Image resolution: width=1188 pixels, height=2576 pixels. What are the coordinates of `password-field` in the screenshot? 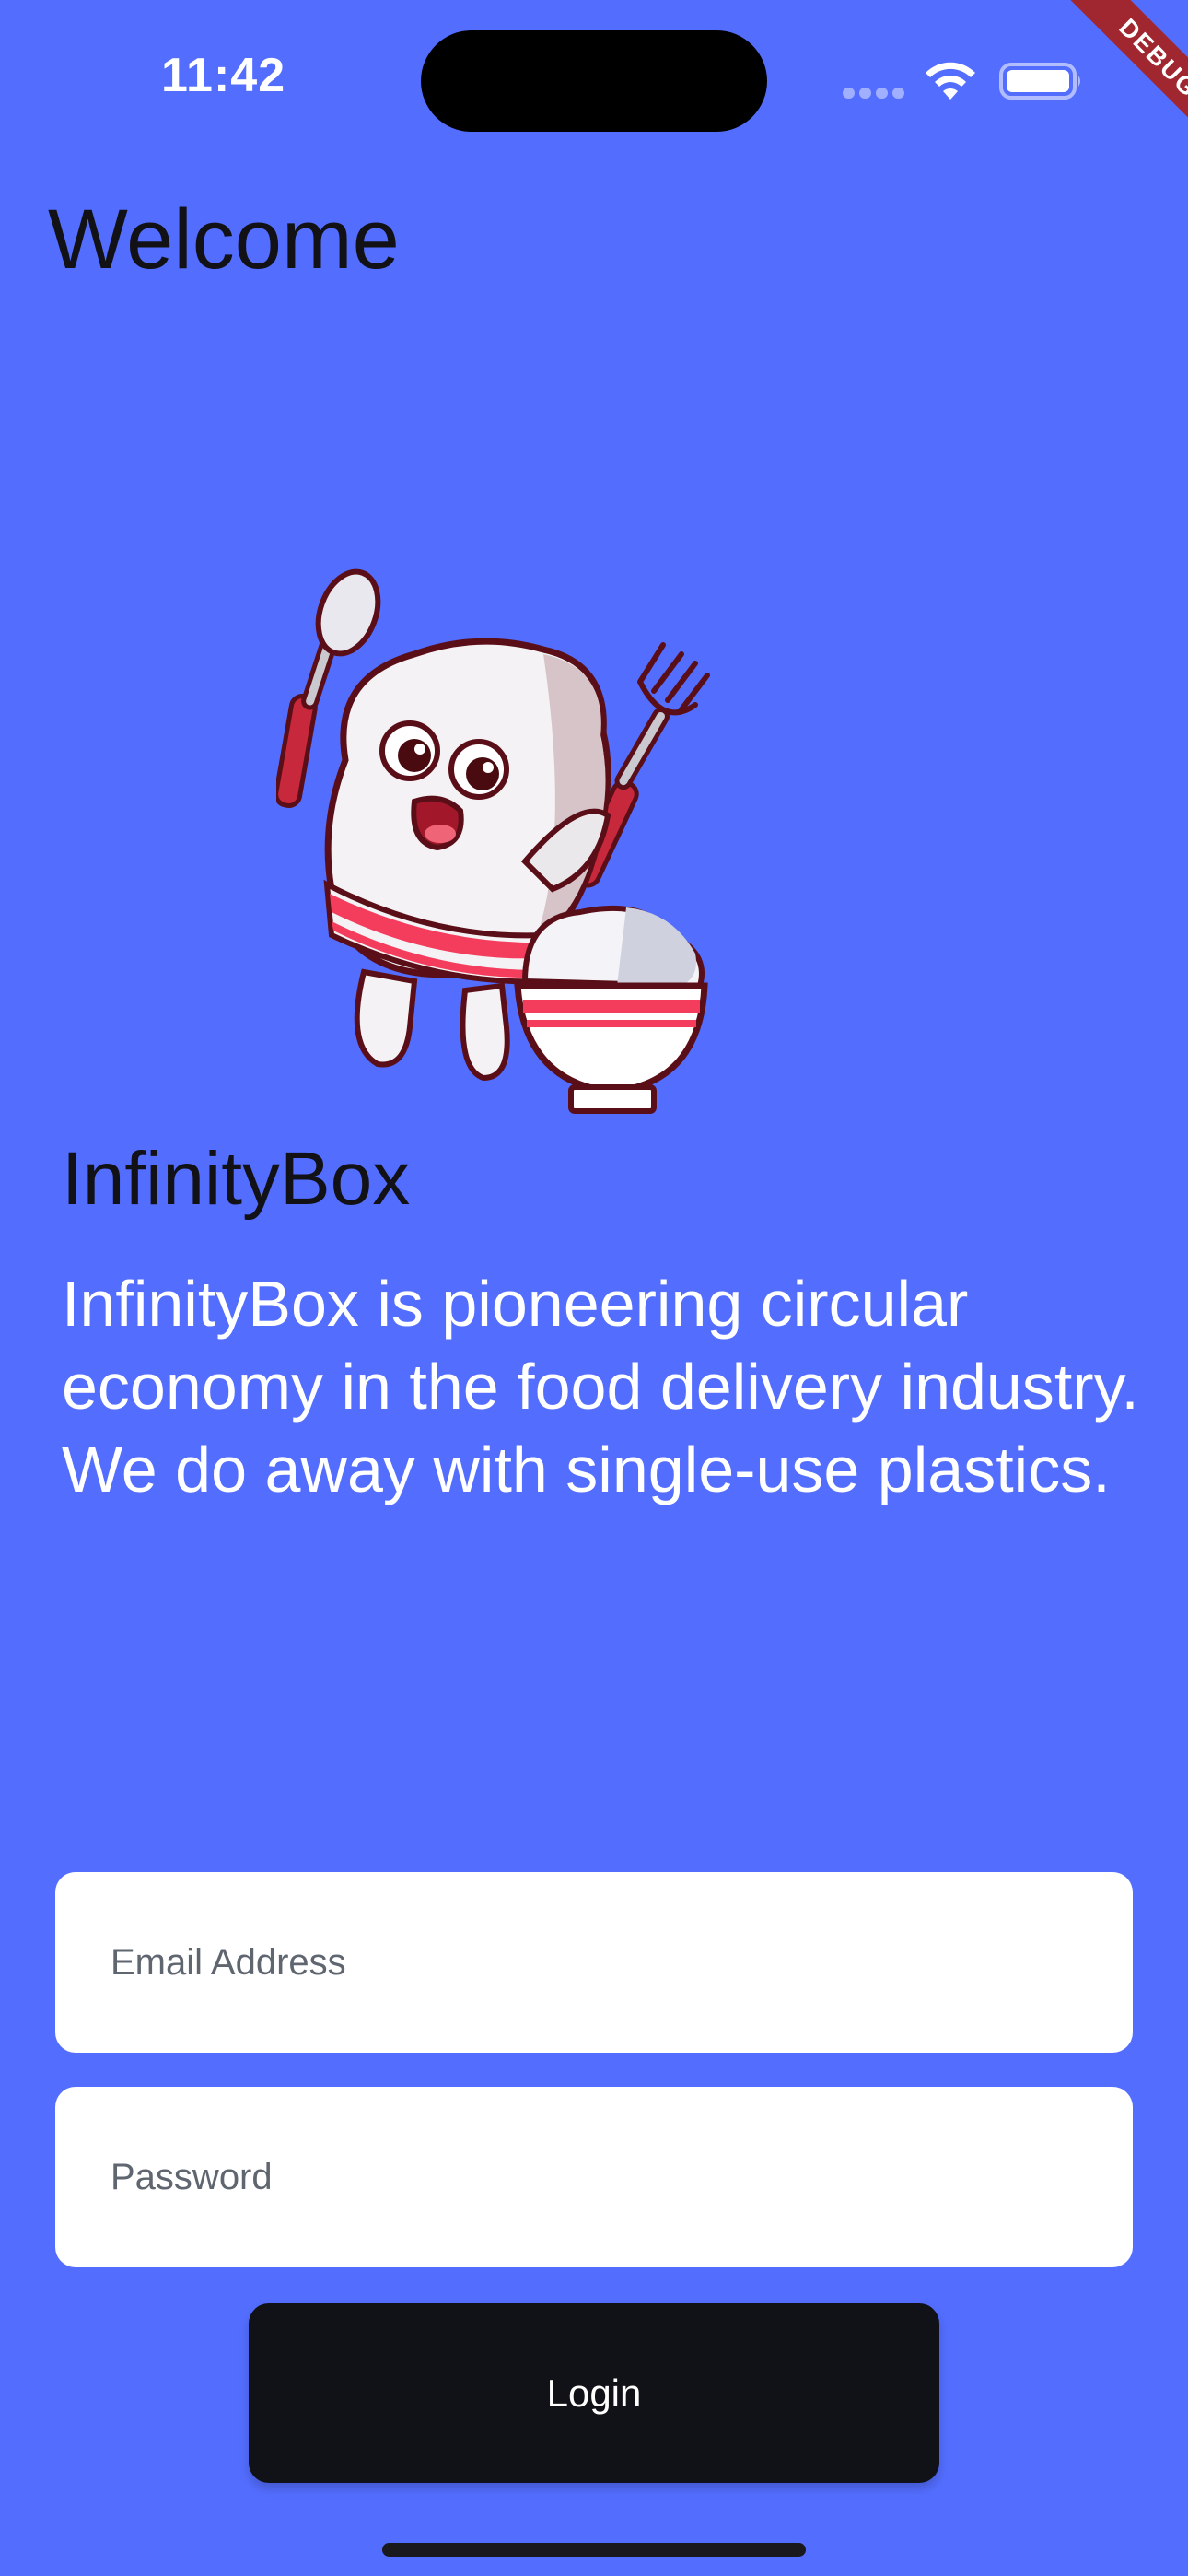 It's located at (594, 2177).